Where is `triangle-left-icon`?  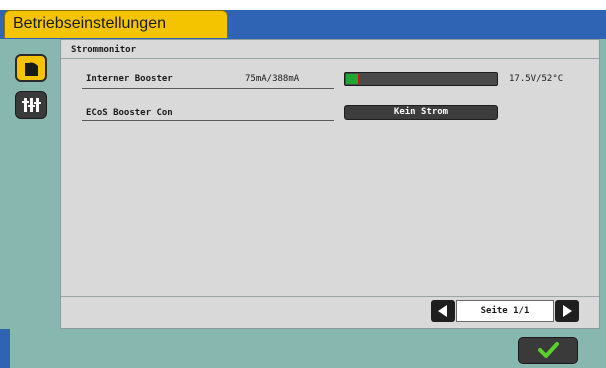
triangle-left-icon is located at coordinates (442, 311).